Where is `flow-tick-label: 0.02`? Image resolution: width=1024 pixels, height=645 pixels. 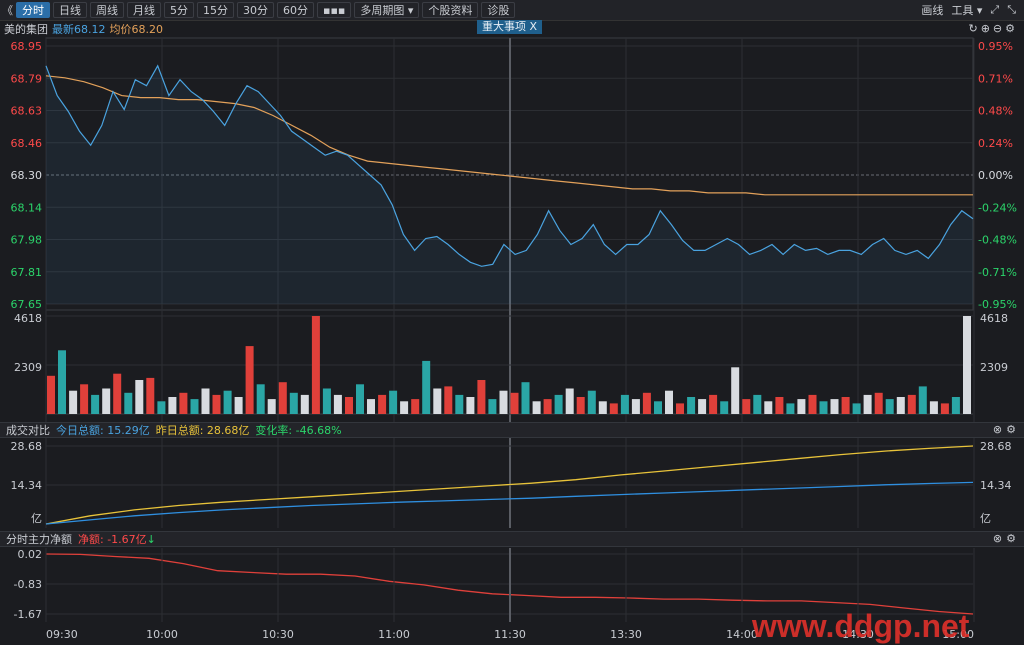 flow-tick-label: 0.02 is located at coordinates (30, 554).